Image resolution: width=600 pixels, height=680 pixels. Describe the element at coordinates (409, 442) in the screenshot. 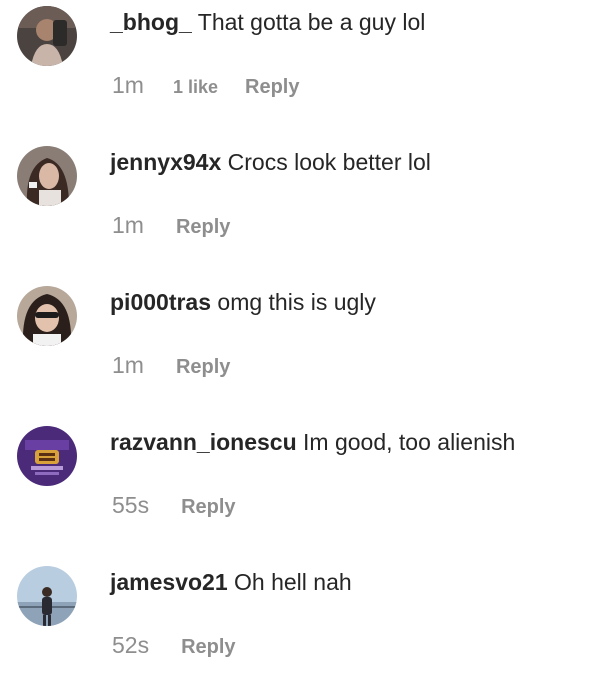

I see `comment-body: Im good, too alienish` at that location.